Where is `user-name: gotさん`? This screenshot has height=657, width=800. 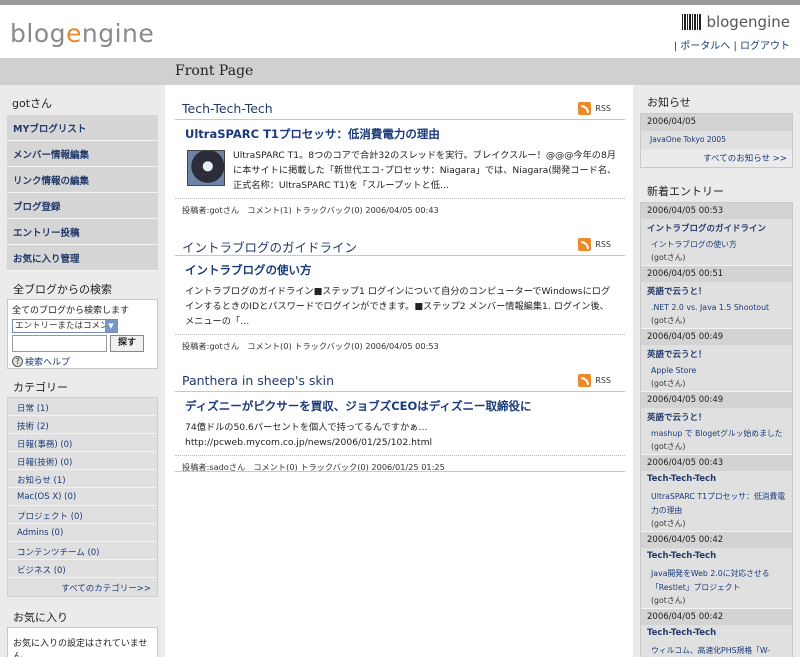
user-name: gotさん is located at coordinates (32, 103).